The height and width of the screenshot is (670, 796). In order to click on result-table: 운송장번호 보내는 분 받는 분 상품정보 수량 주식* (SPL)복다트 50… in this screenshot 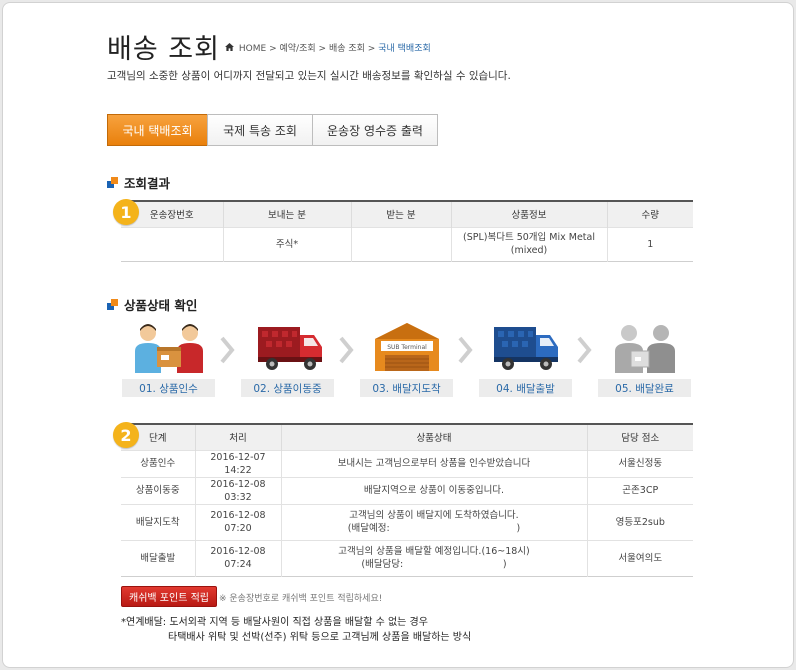, I will do `click(407, 231)`.